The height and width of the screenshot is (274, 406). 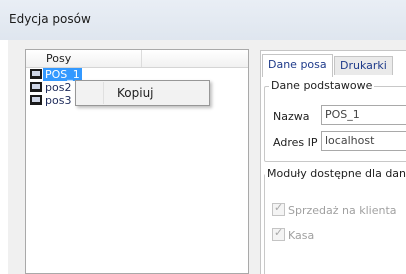 I want to click on ip-address-field: localhost, so click(x=363, y=141).